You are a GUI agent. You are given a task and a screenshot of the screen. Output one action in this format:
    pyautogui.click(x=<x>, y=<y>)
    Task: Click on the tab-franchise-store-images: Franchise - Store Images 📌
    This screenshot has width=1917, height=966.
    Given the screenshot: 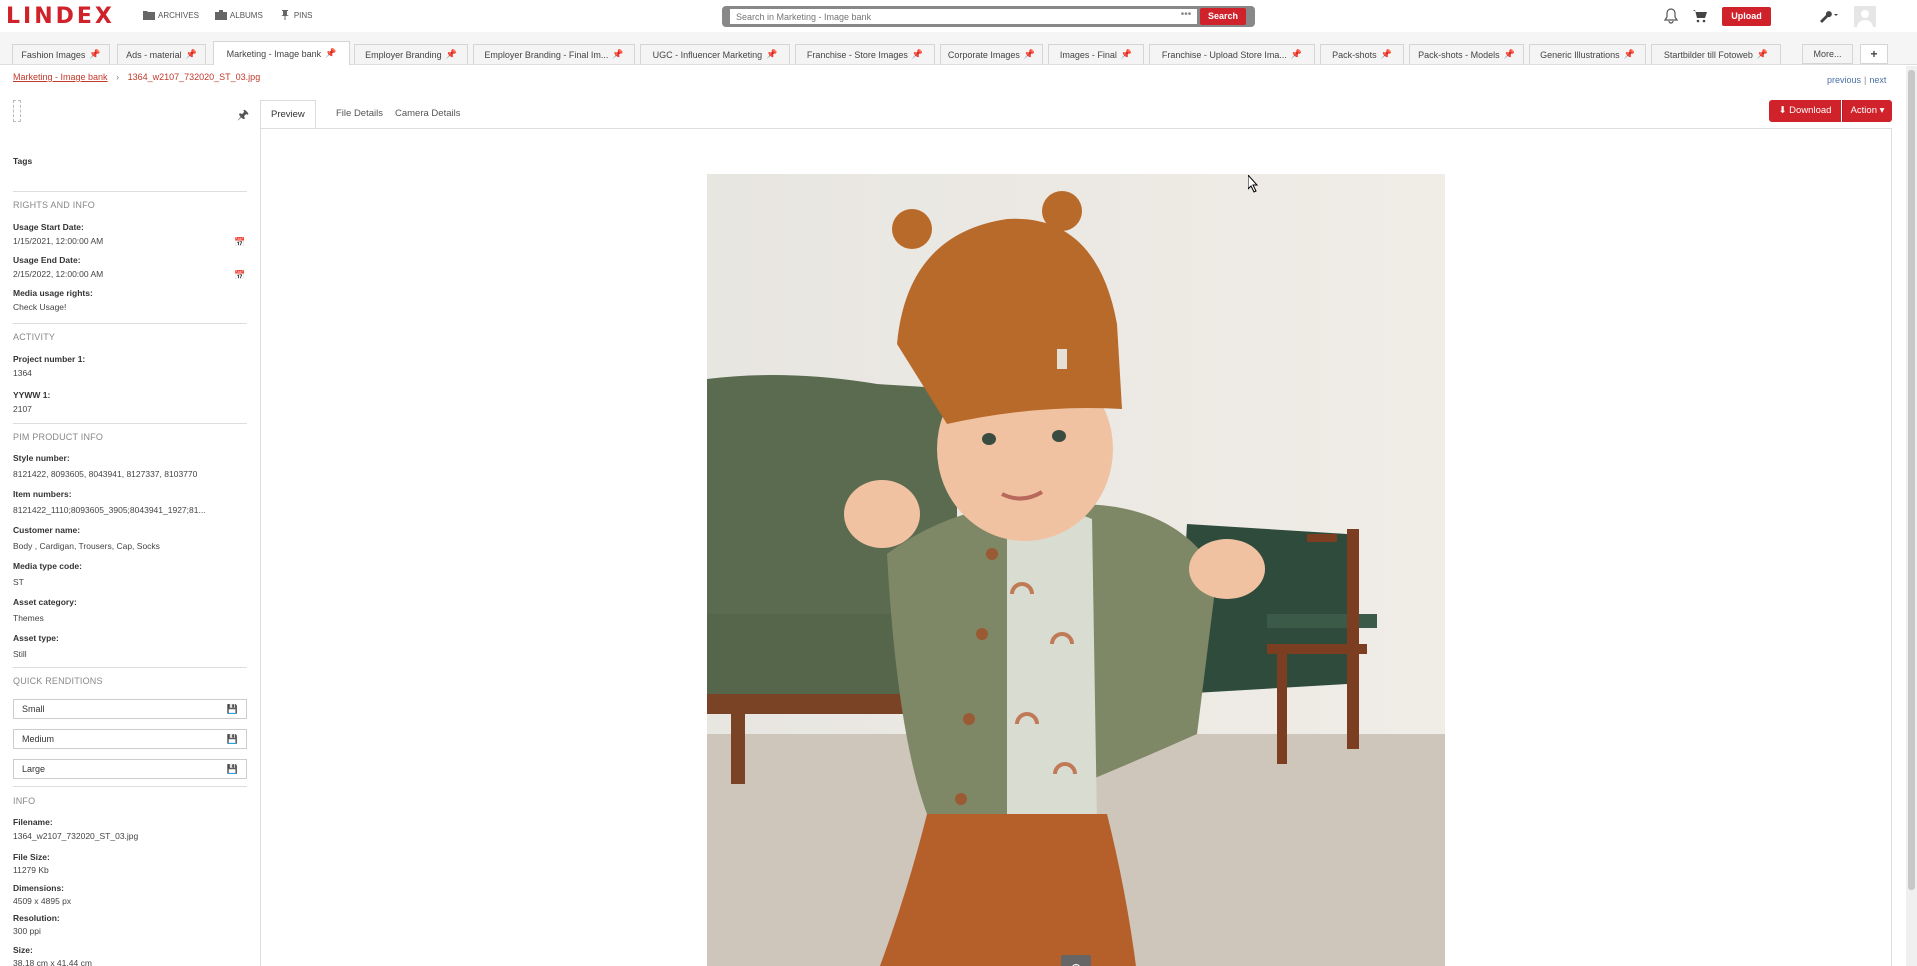 What is the action you would take?
    pyautogui.click(x=865, y=54)
    